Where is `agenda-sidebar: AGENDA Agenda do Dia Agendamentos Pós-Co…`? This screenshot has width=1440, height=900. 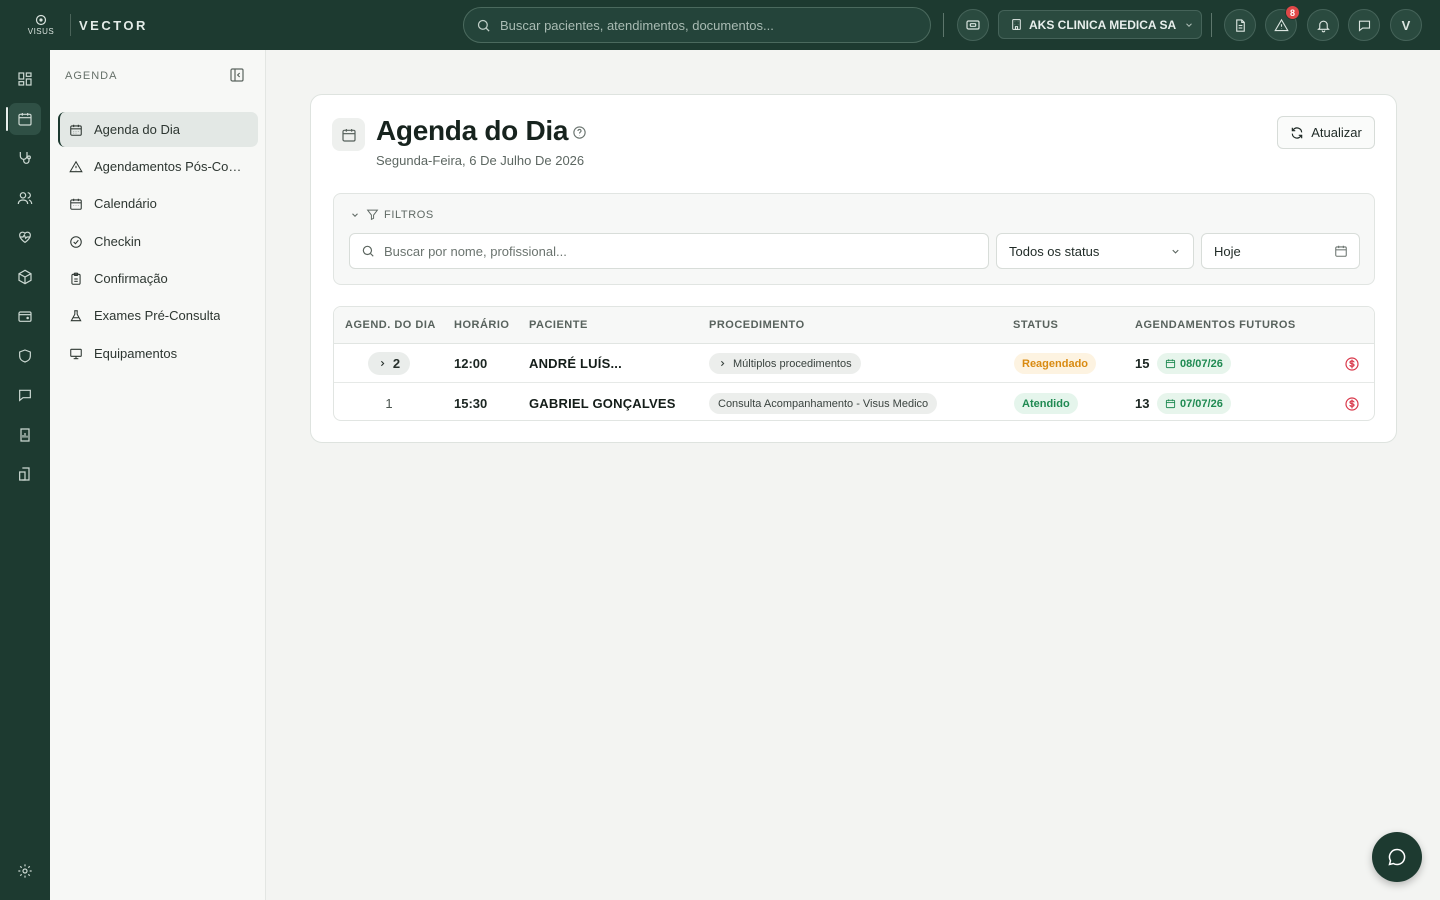 agenda-sidebar: AGENDA Agenda do Dia Agendamentos Pós-Co… is located at coordinates (158, 475).